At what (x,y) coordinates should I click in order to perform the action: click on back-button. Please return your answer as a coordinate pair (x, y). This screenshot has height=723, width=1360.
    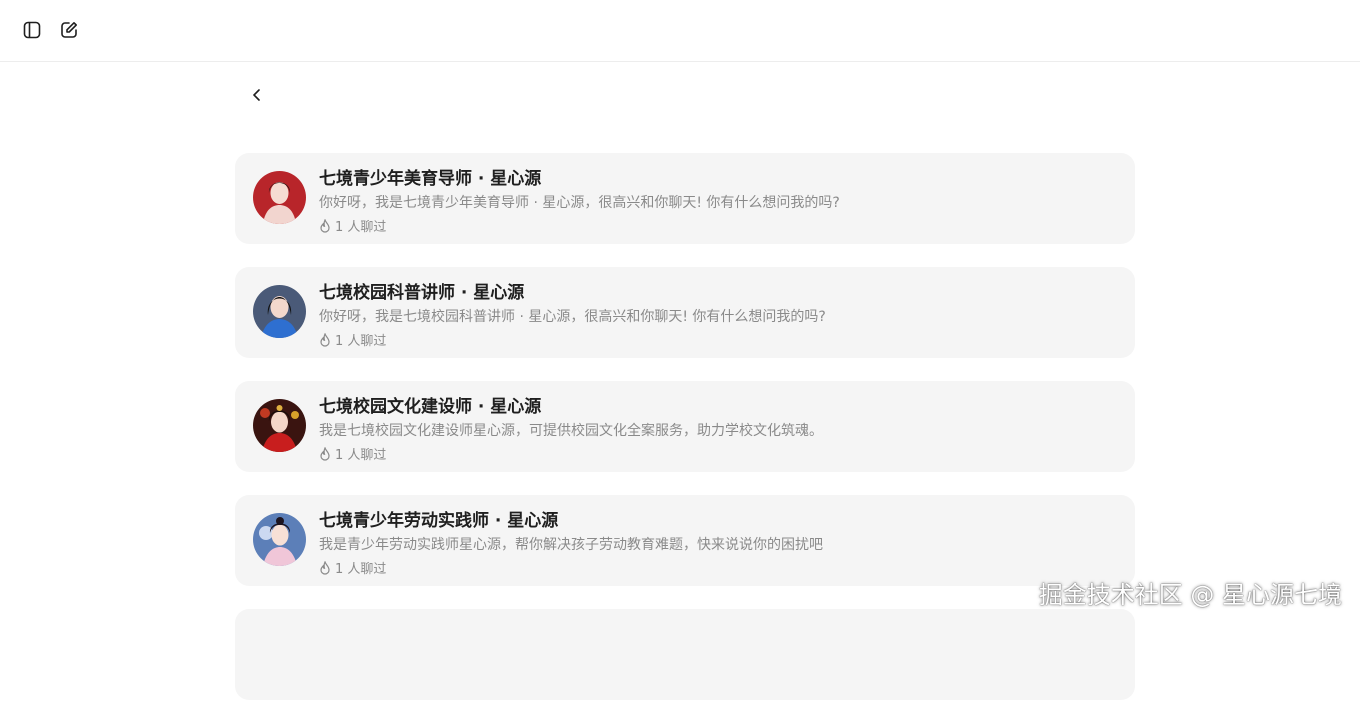
    Looking at the image, I should click on (257, 95).